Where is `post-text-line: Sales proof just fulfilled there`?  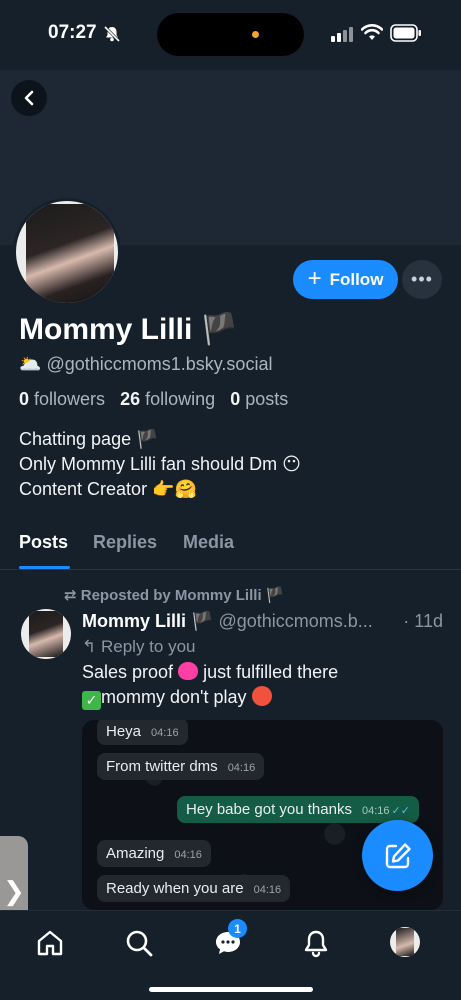
post-text-line: Sales proof just fulfilled there is located at coordinates (210, 672).